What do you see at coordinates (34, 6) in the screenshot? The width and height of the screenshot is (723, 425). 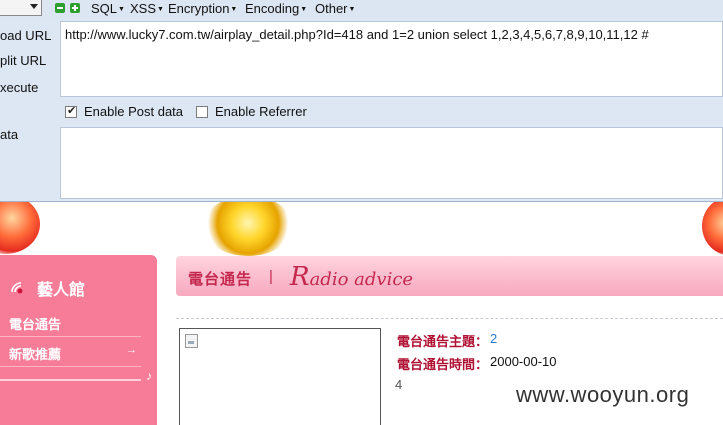 I see `chevron-down-icon` at bounding box center [34, 6].